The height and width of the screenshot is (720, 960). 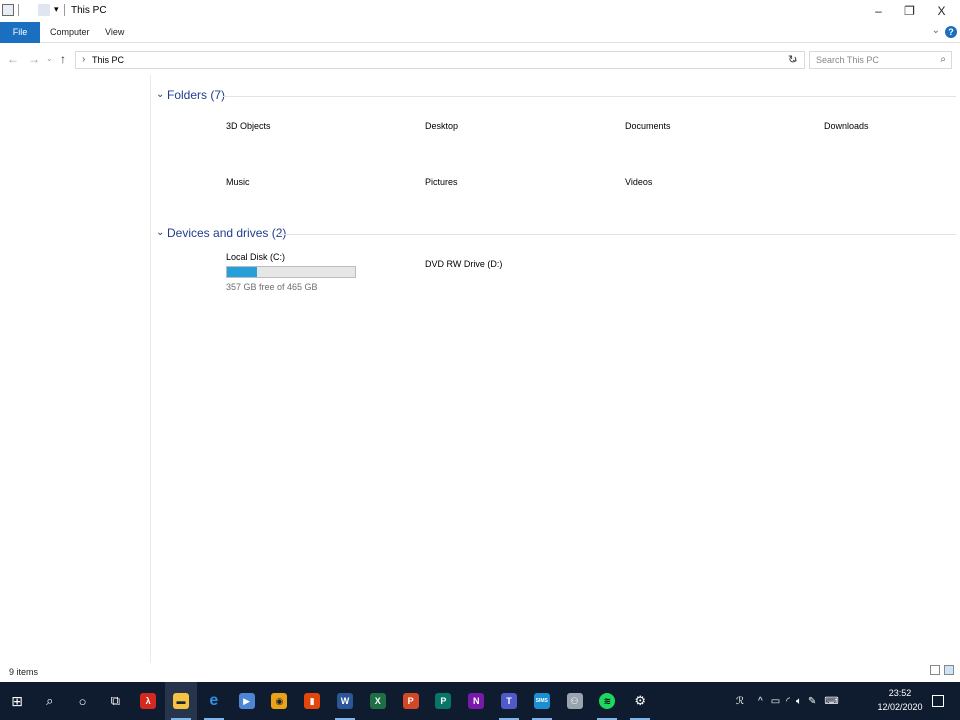 What do you see at coordinates (878, 11) in the screenshot?
I see `minimize-button: –` at bounding box center [878, 11].